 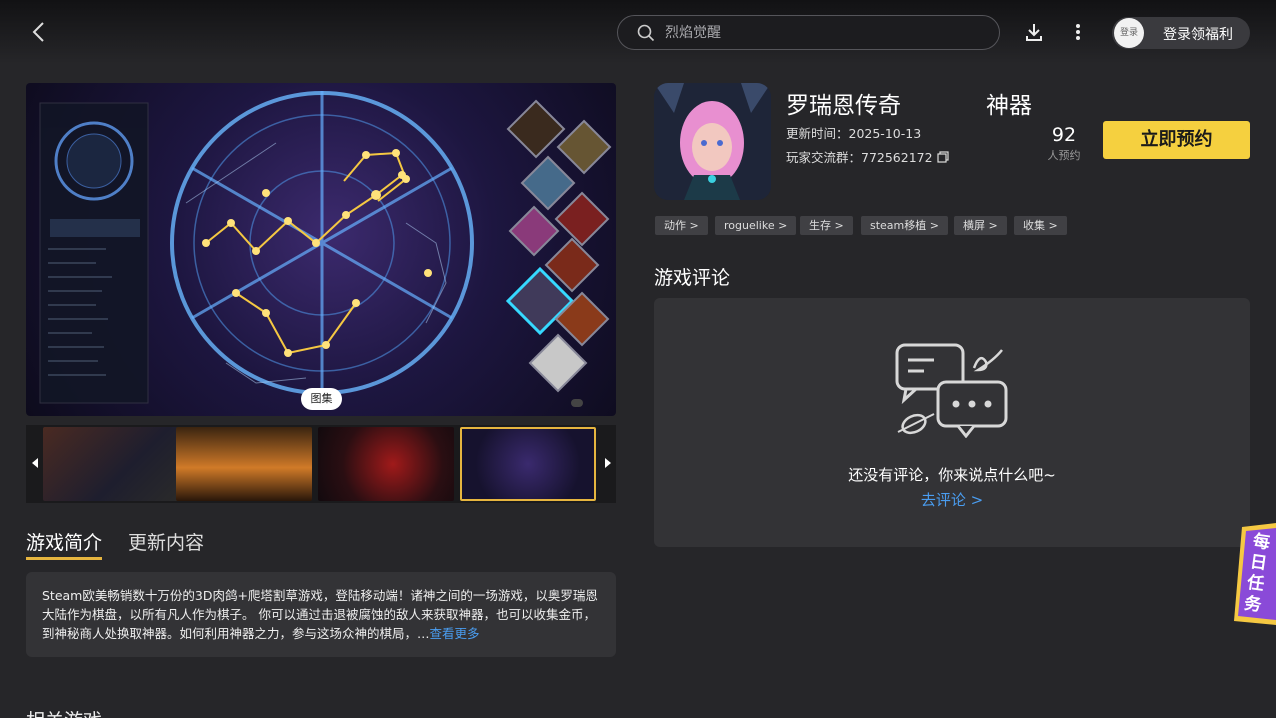 I want to click on thumbnail-strip, so click(x=321, y=464).